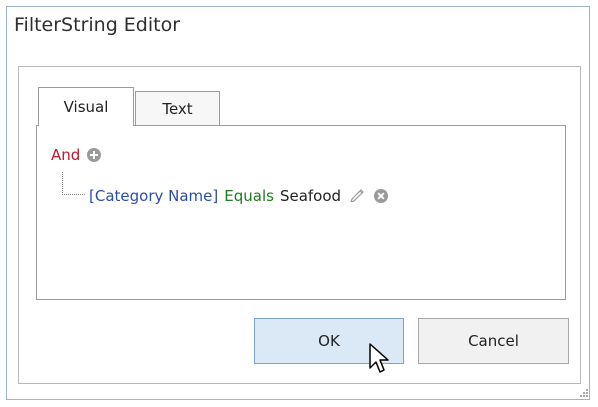 The width and height of the screenshot is (598, 407). What do you see at coordinates (381, 196) in the screenshot?
I see `x-circle-icon` at bounding box center [381, 196].